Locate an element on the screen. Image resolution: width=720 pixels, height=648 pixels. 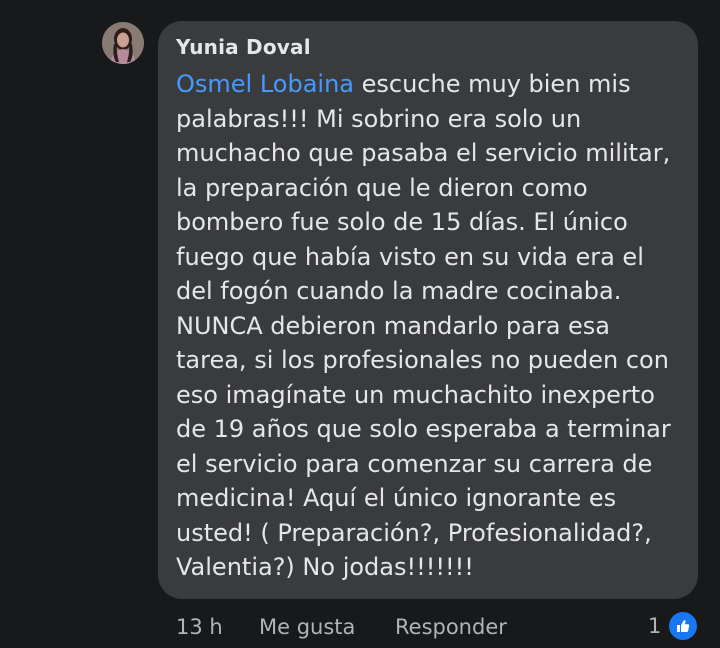
comment-timestamp: 13 h is located at coordinates (199, 627).